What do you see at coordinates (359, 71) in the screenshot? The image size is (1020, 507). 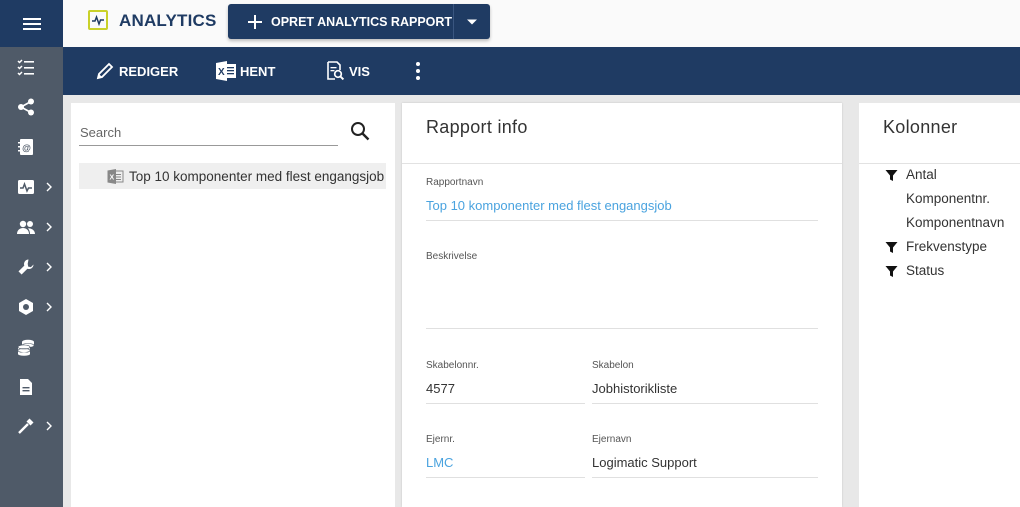 I see `view-label: VIS` at bounding box center [359, 71].